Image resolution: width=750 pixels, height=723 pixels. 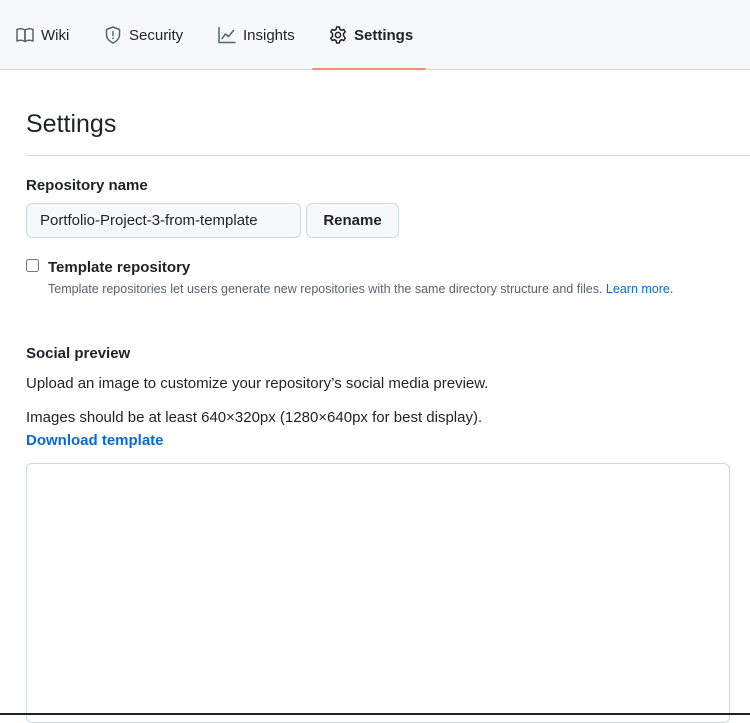 I want to click on rename-button: Rename, so click(x=352, y=220).